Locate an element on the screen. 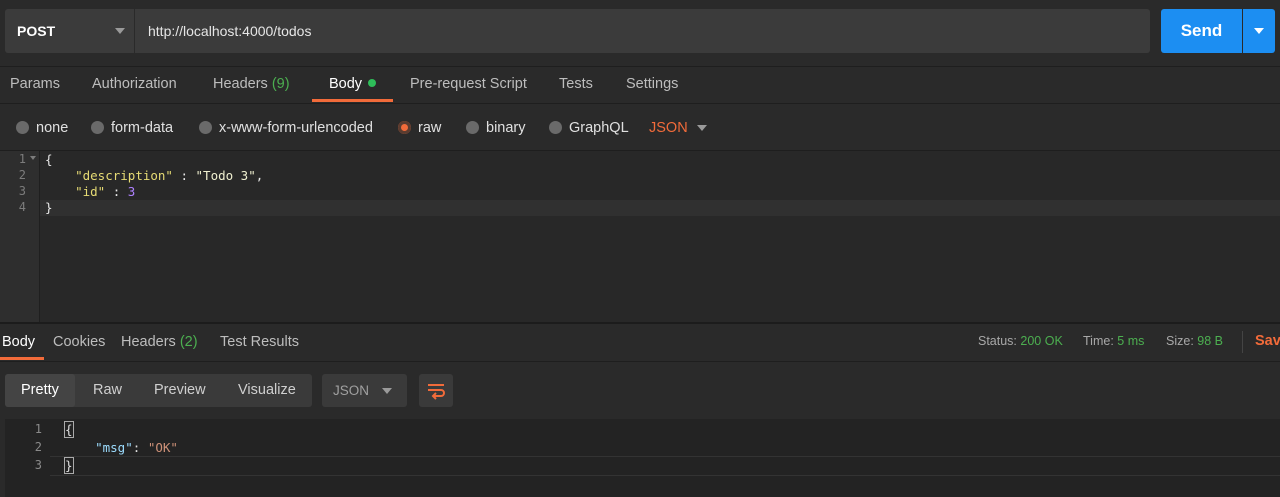  size-label: Size: is located at coordinates (1180, 341).